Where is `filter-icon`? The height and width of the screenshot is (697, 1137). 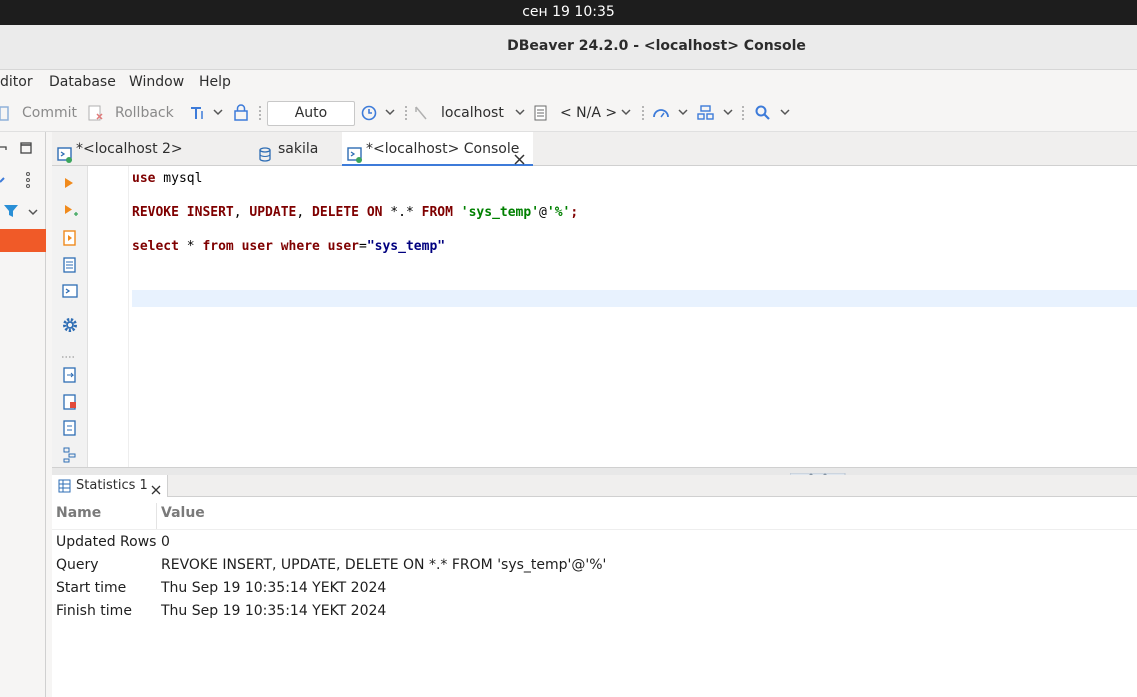 filter-icon is located at coordinates (12, 213).